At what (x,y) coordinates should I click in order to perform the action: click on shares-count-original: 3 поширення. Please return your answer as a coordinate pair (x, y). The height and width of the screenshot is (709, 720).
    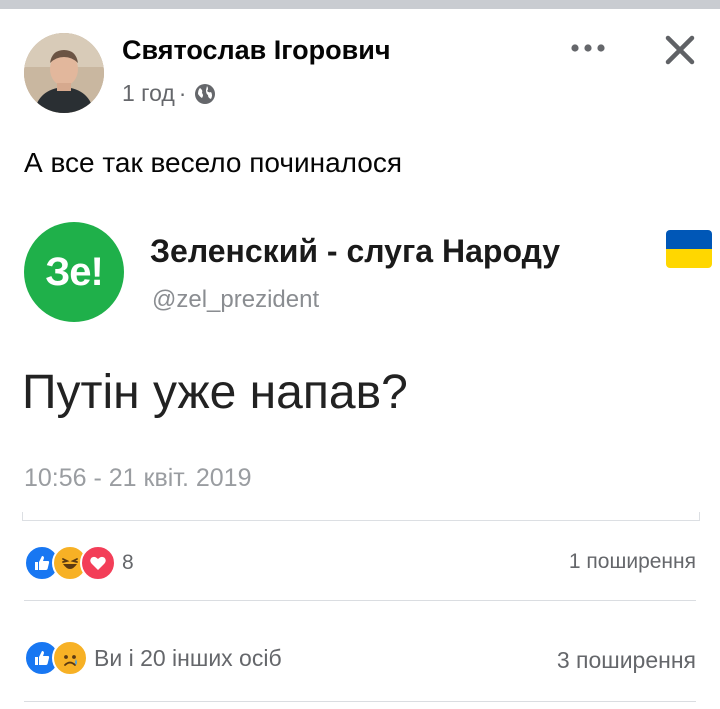
    Looking at the image, I should click on (626, 660).